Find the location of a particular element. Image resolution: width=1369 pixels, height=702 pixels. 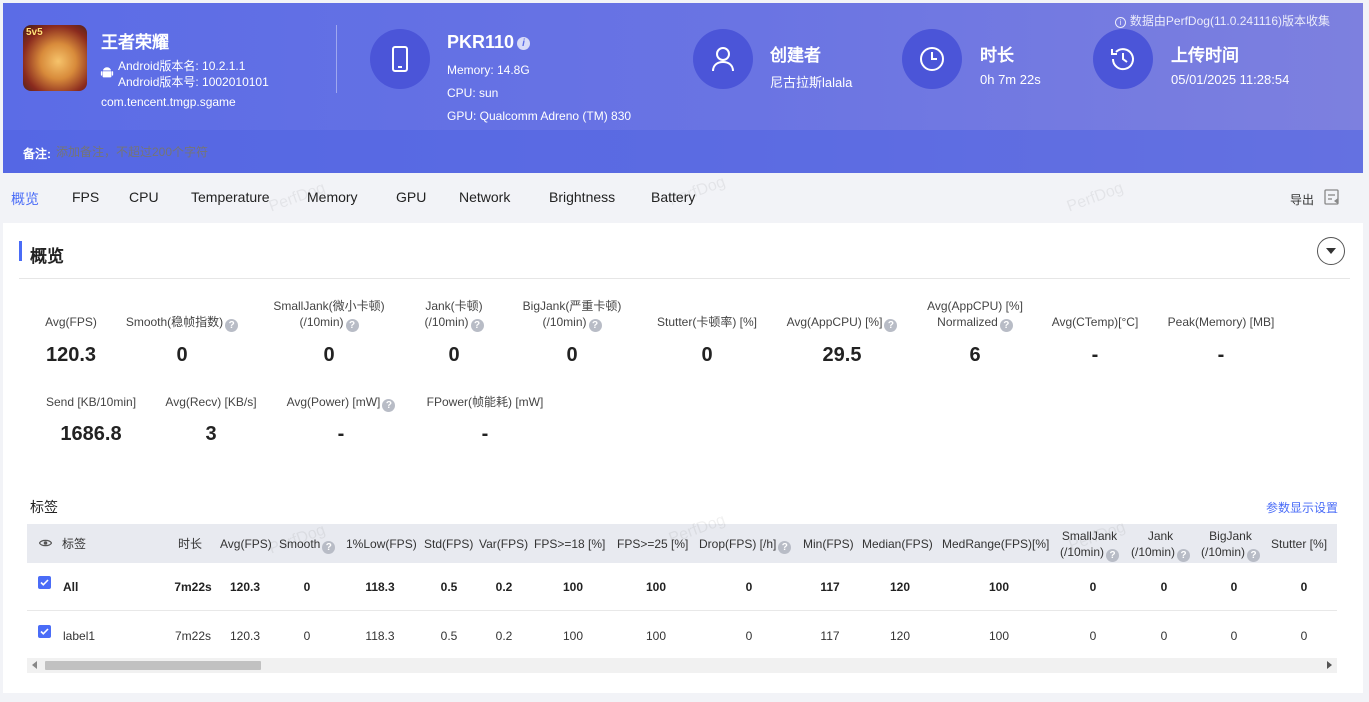

scroll-left-arrow is located at coordinates (34, 665).